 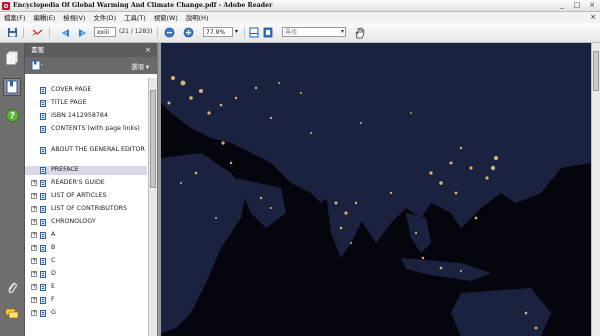 What do you see at coordinates (86, 116) in the screenshot?
I see `bookmark-item: ISBN 1412958784` at bounding box center [86, 116].